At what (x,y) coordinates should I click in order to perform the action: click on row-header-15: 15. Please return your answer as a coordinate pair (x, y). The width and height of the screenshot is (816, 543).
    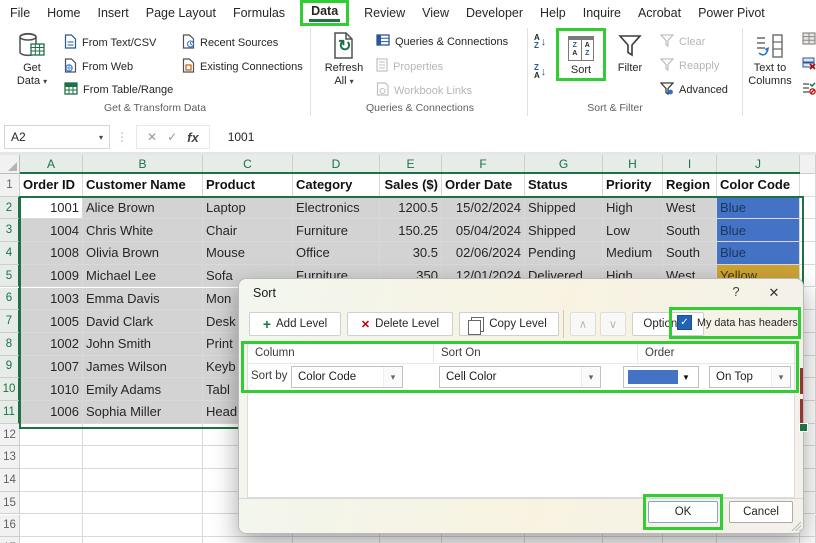
    Looking at the image, I should click on (10, 503).